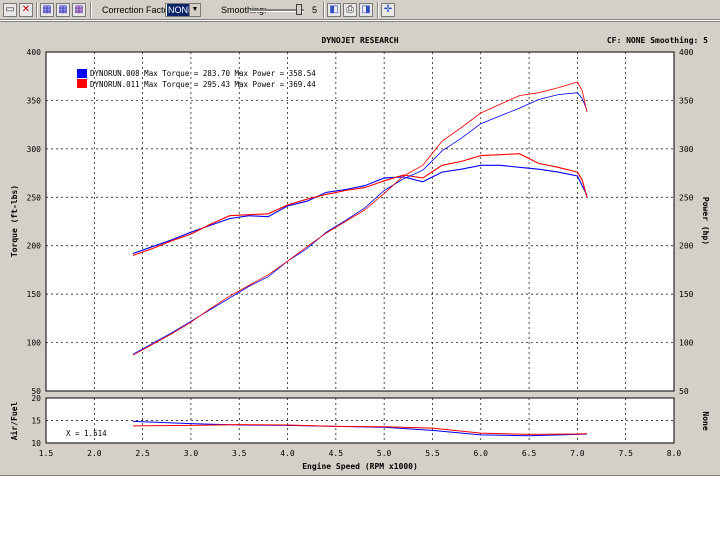  Describe the element at coordinates (183, 10) in the screenshot. I see `correction-factor-select: NONE ▼` at that location.